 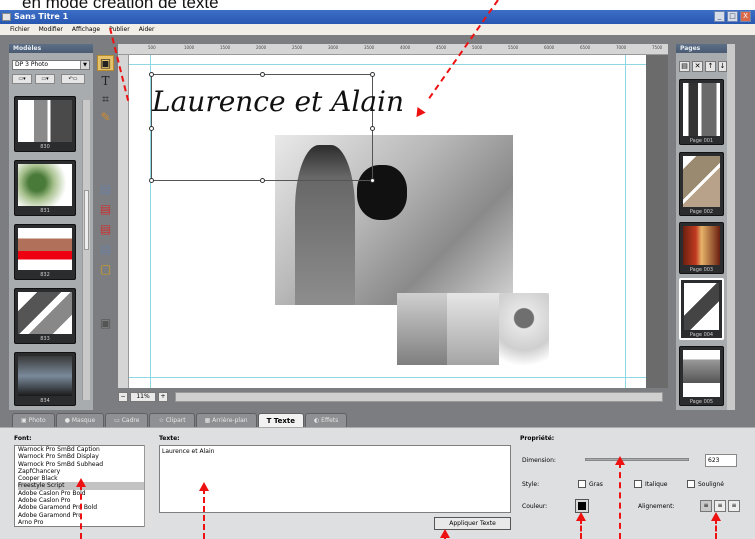 I want to click on align-center-icon: ≡, so click(x=720, y=506).